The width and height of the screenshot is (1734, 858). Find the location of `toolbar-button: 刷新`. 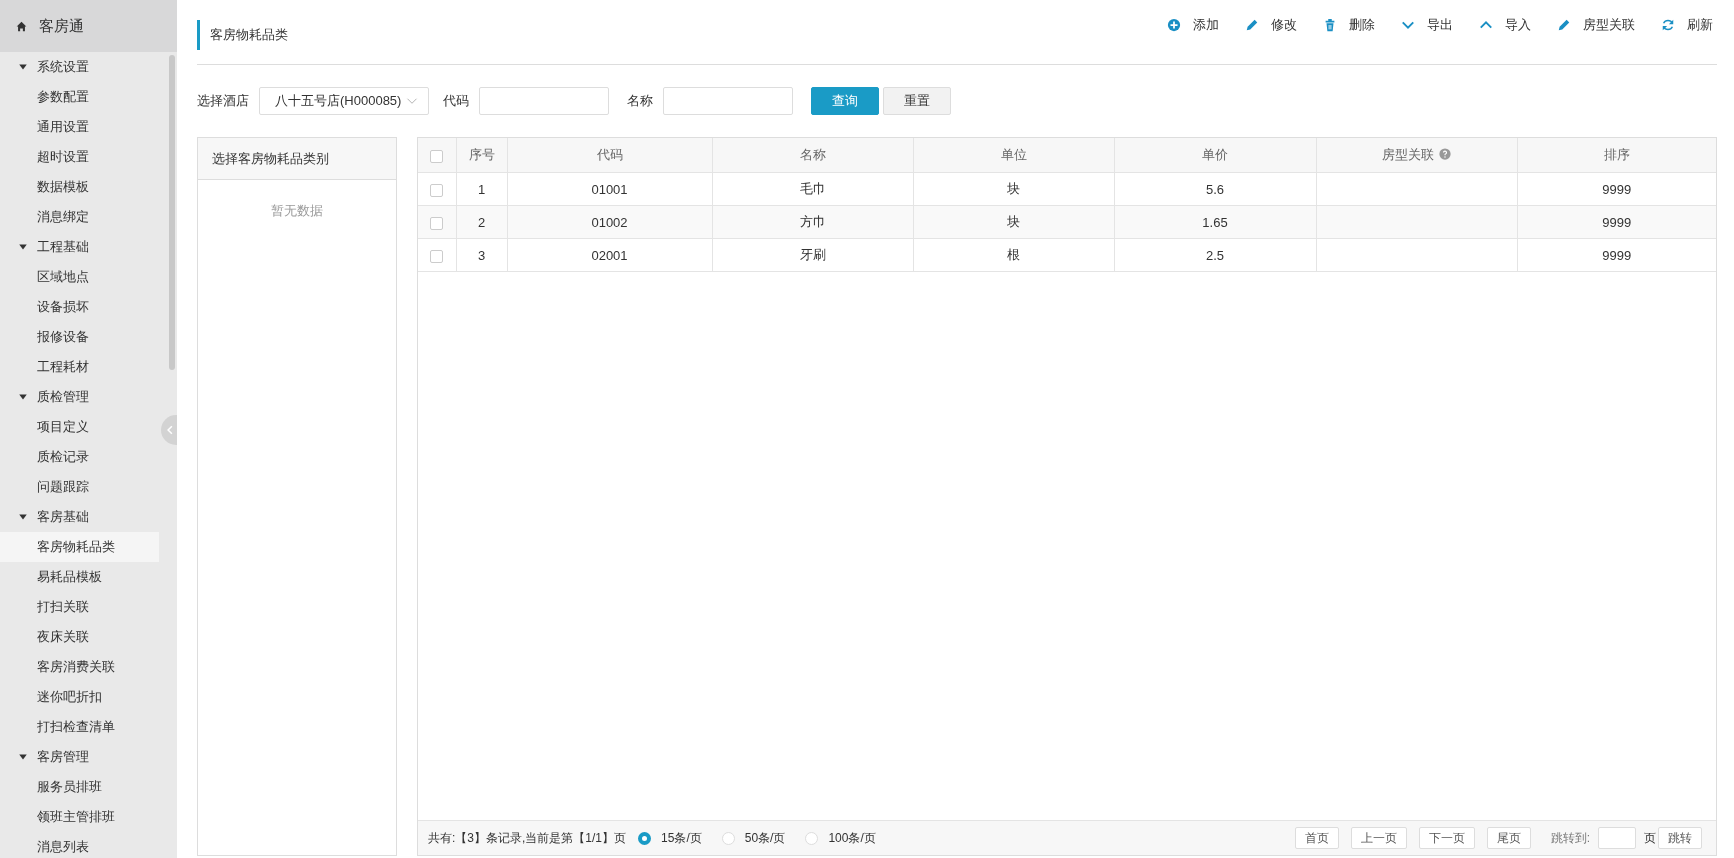

toolbar-button: 刷新 is located at coordinates (1687, 25).